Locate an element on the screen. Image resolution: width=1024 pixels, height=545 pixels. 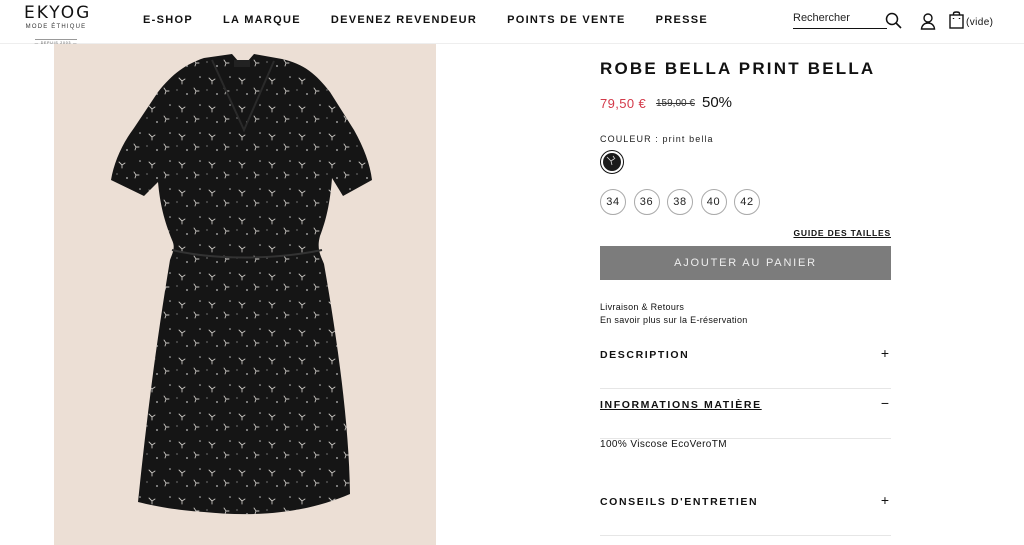
swatch-pattern is located at coordinates (611, 160).